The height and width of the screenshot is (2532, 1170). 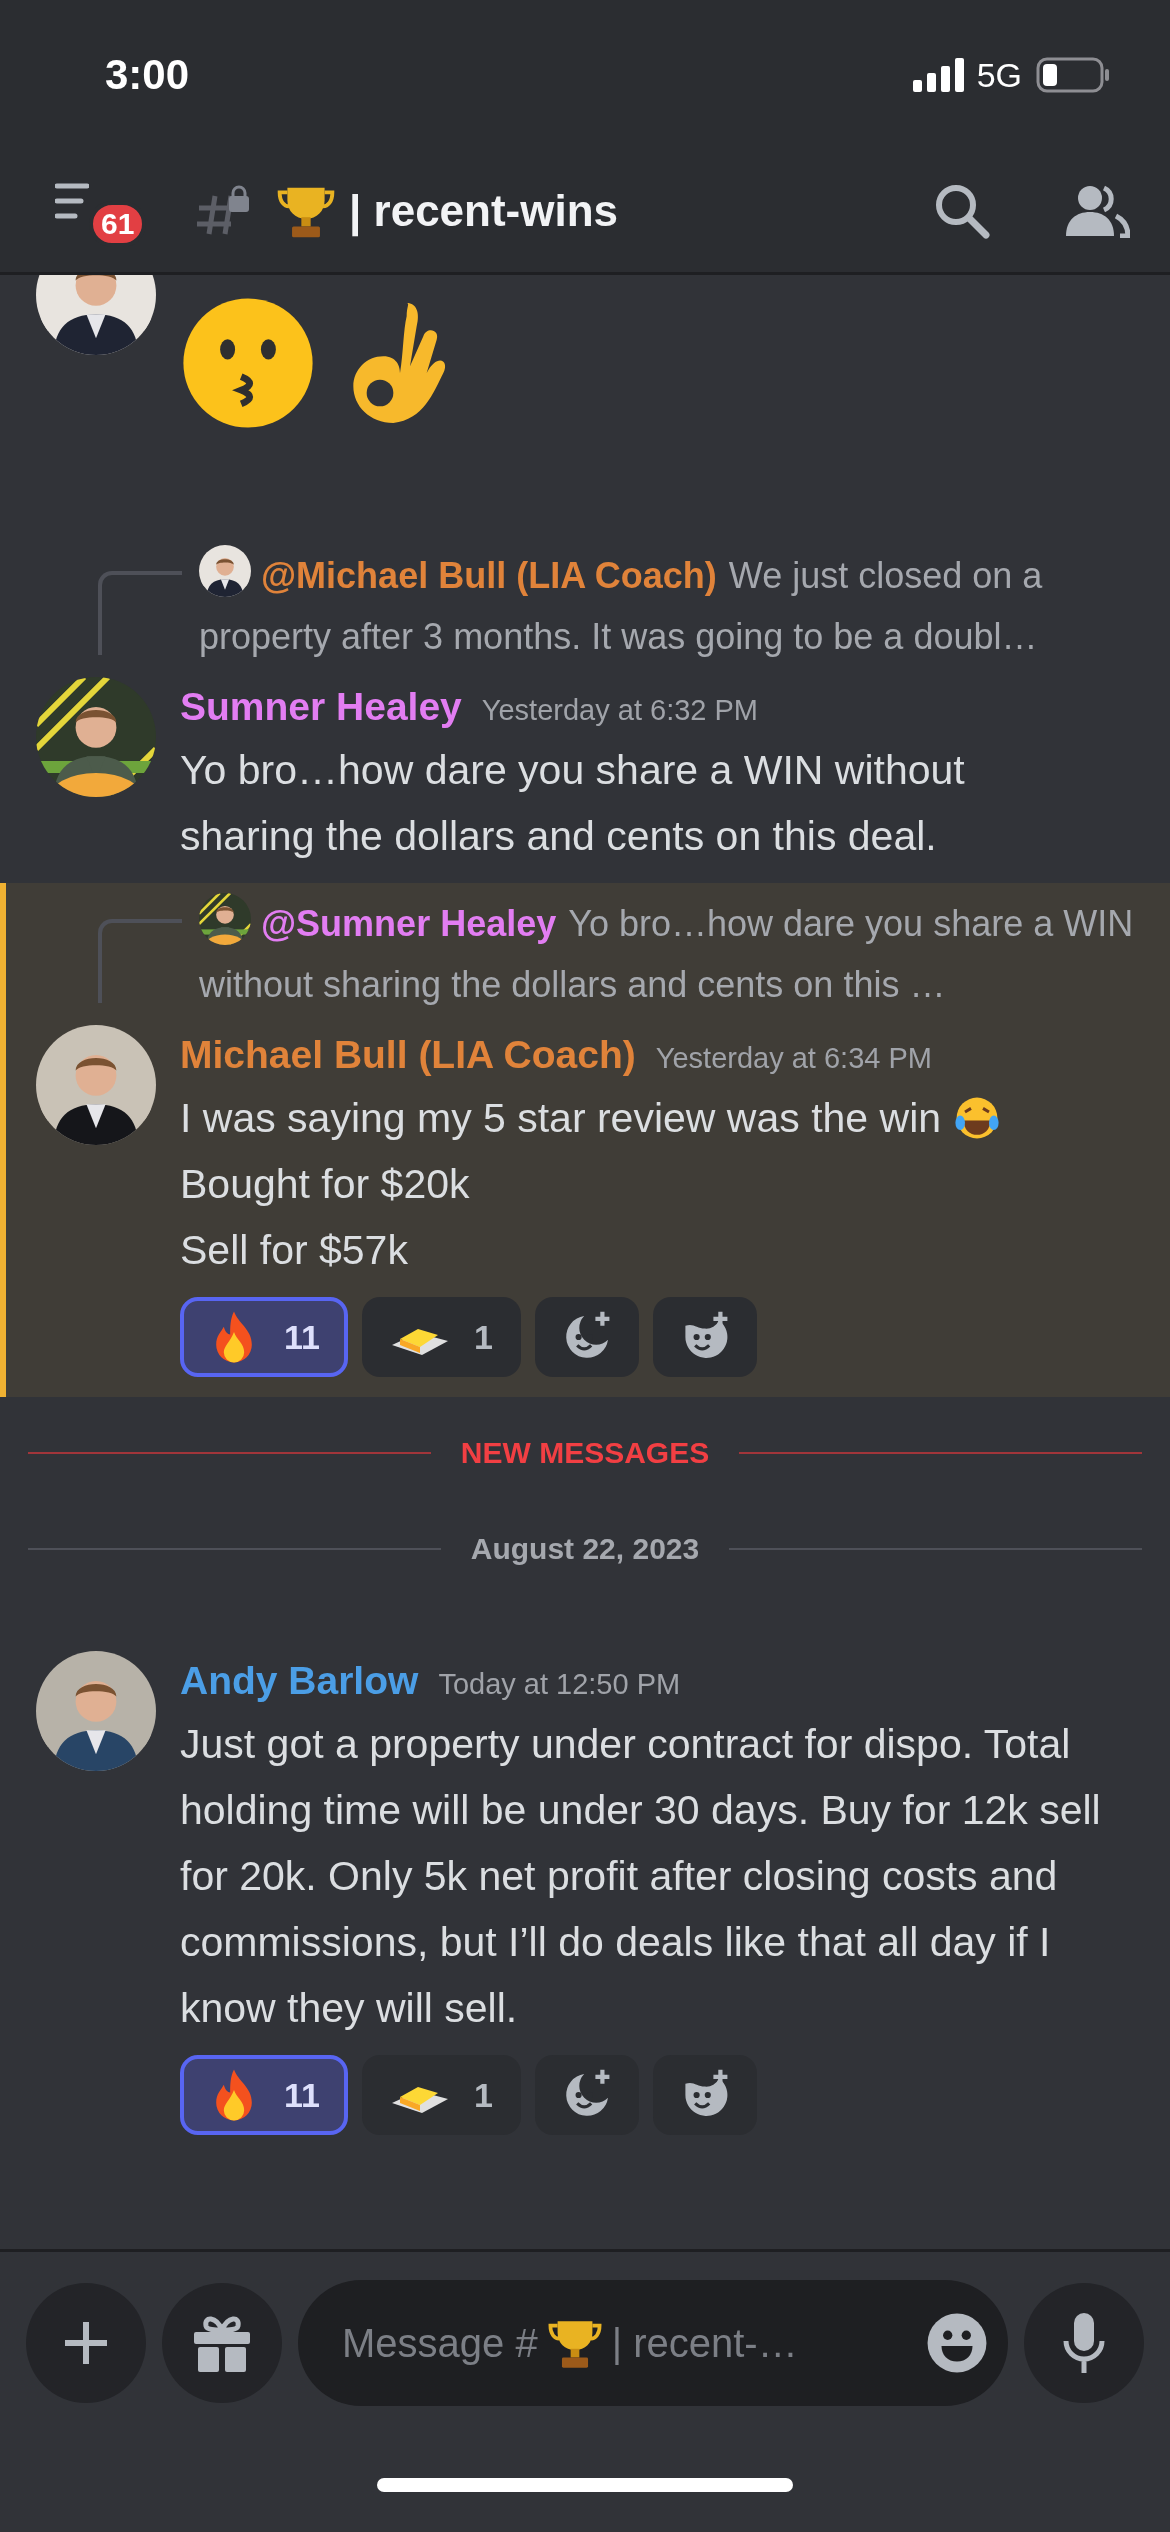 What do you see at coordinates (559, 1684) in the screenshot?
I see `timestamp: Today at 12:50 PM` at bounding box center [559, 1684].